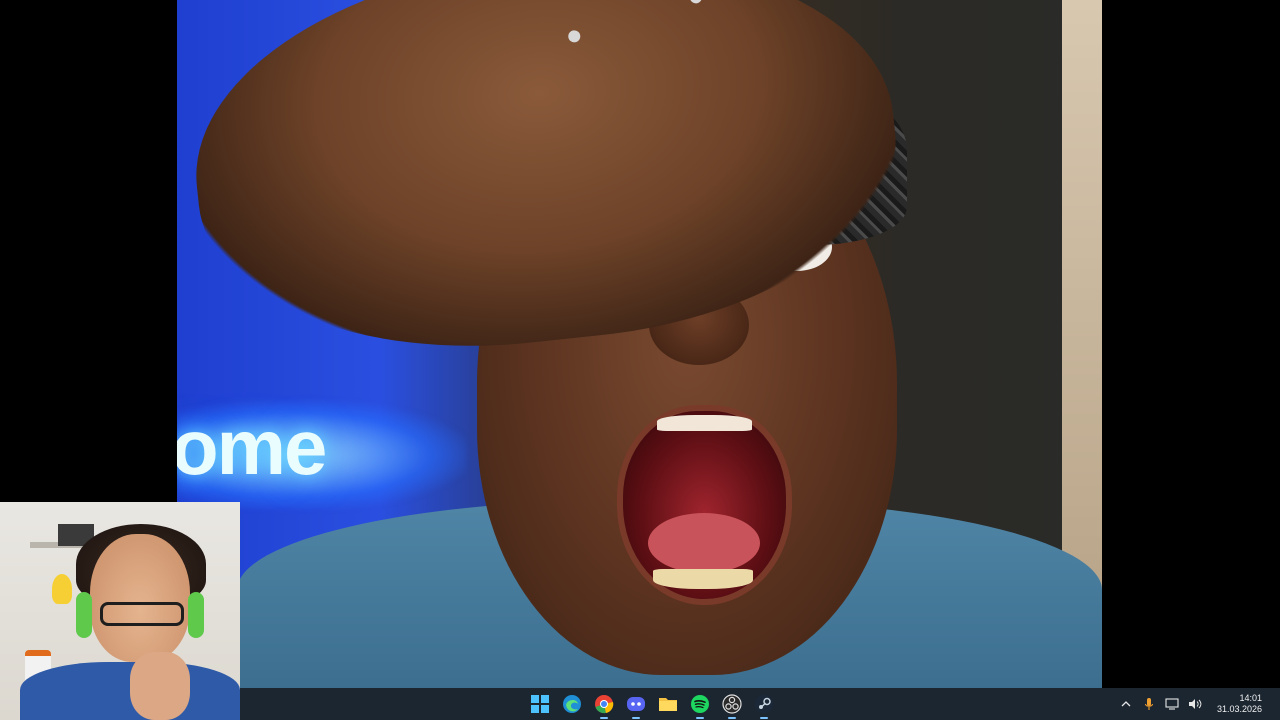  I want to click on microphone-icon, so click(1149, 704).